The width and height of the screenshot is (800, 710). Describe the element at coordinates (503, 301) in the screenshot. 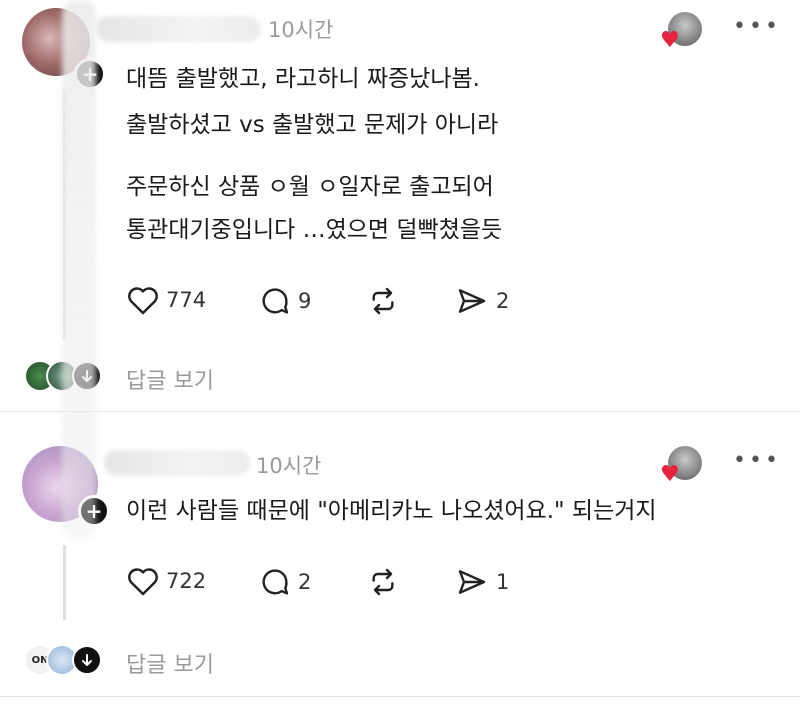

I see `share-count: 2` at that location.